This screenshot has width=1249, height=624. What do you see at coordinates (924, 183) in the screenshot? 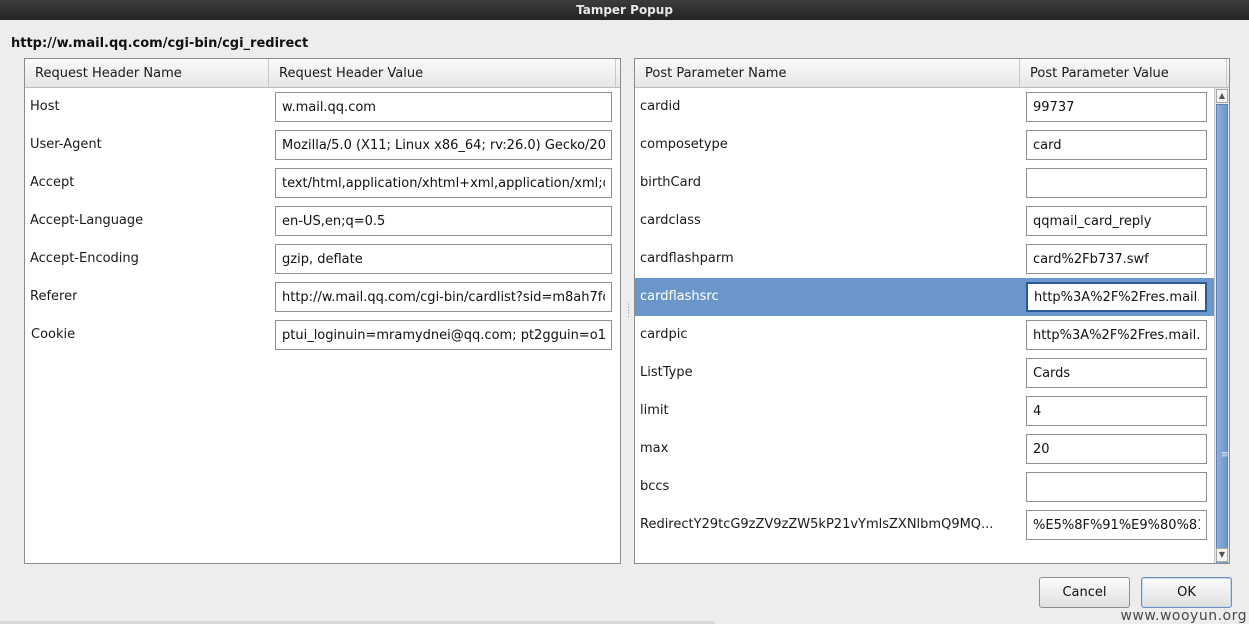
I see `param-row-birthcard: birthCard` at bounding box center [924, 183].